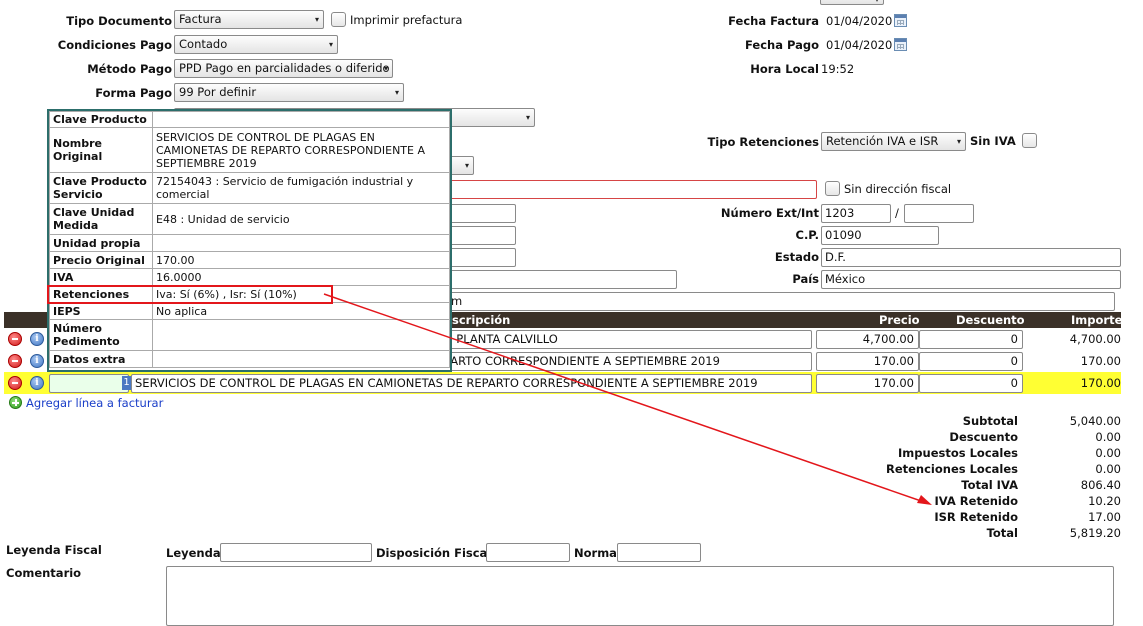 Image resolution: width=1143 pixels, height=626 pixels. What do you see at coordinates (249, 19) in the screenshot?
I see `tipo-documento-select: Factura ▾` at bounding box center [249, 19].